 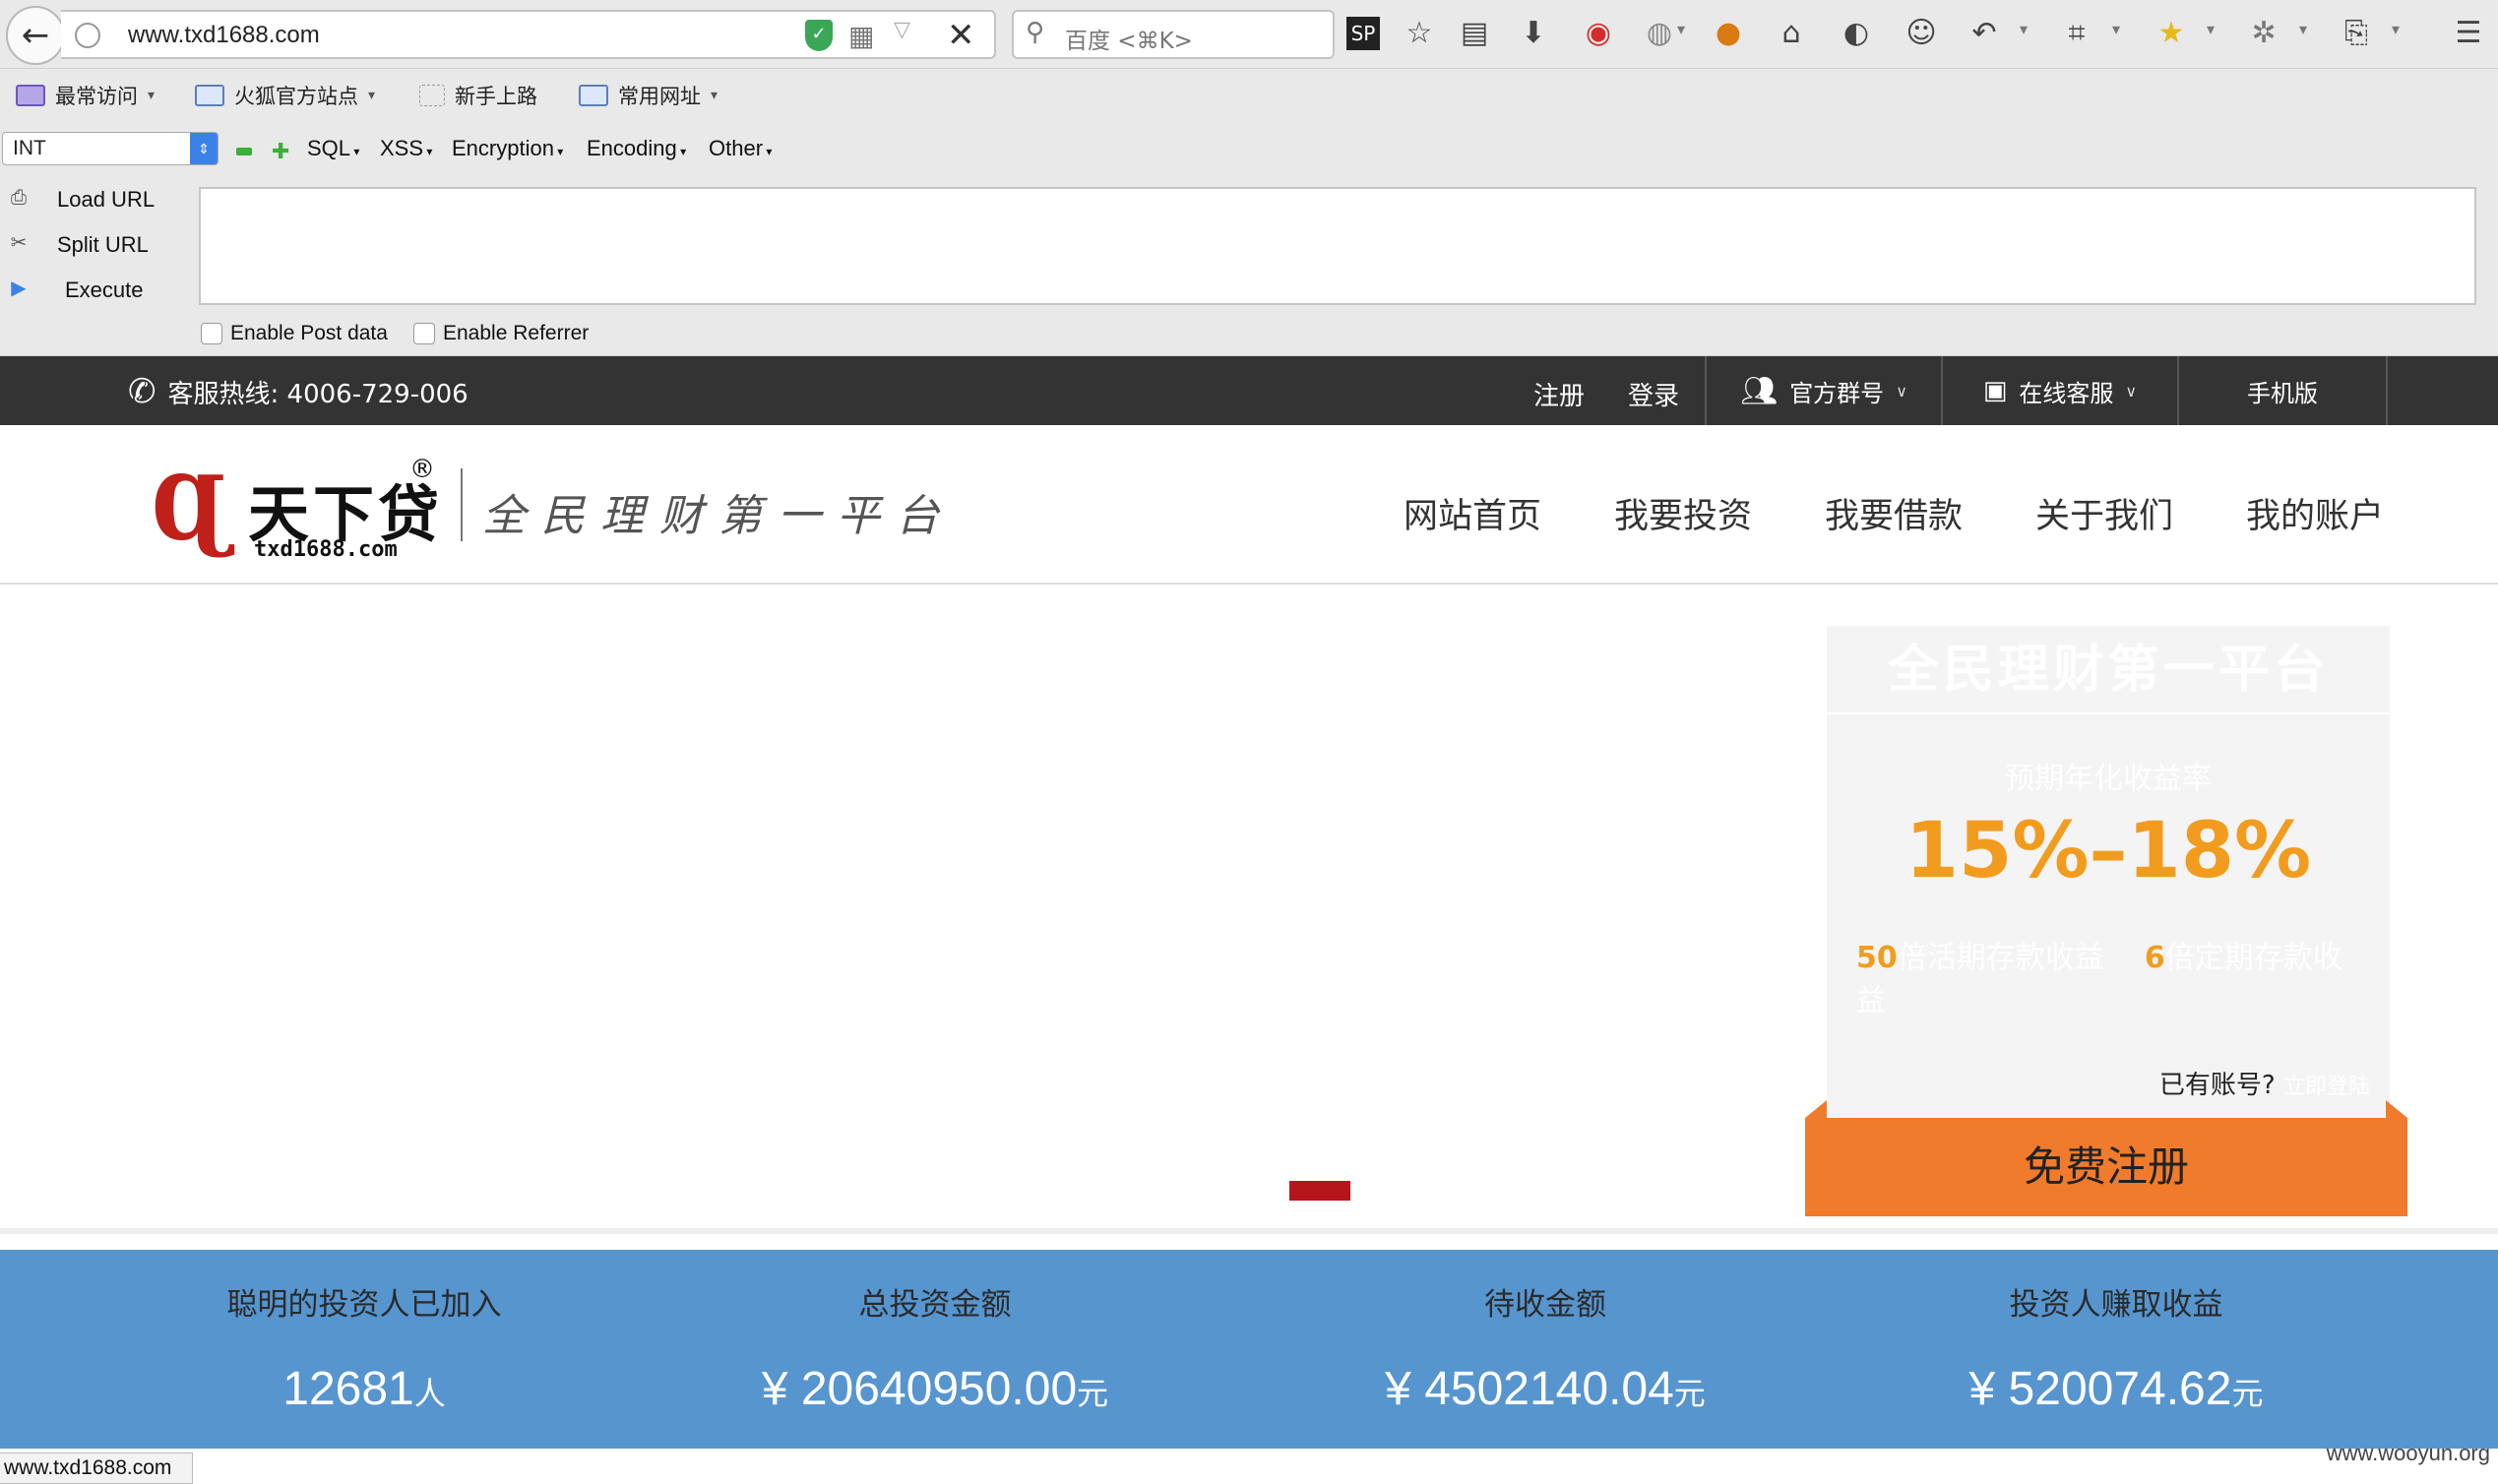 I want to click on bug-icon: ✲, so click(x=2263, y=34).